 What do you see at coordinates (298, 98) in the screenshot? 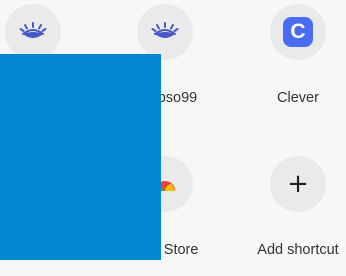
I see `shortcut-label: Clever` at bounding box center [298, 98].